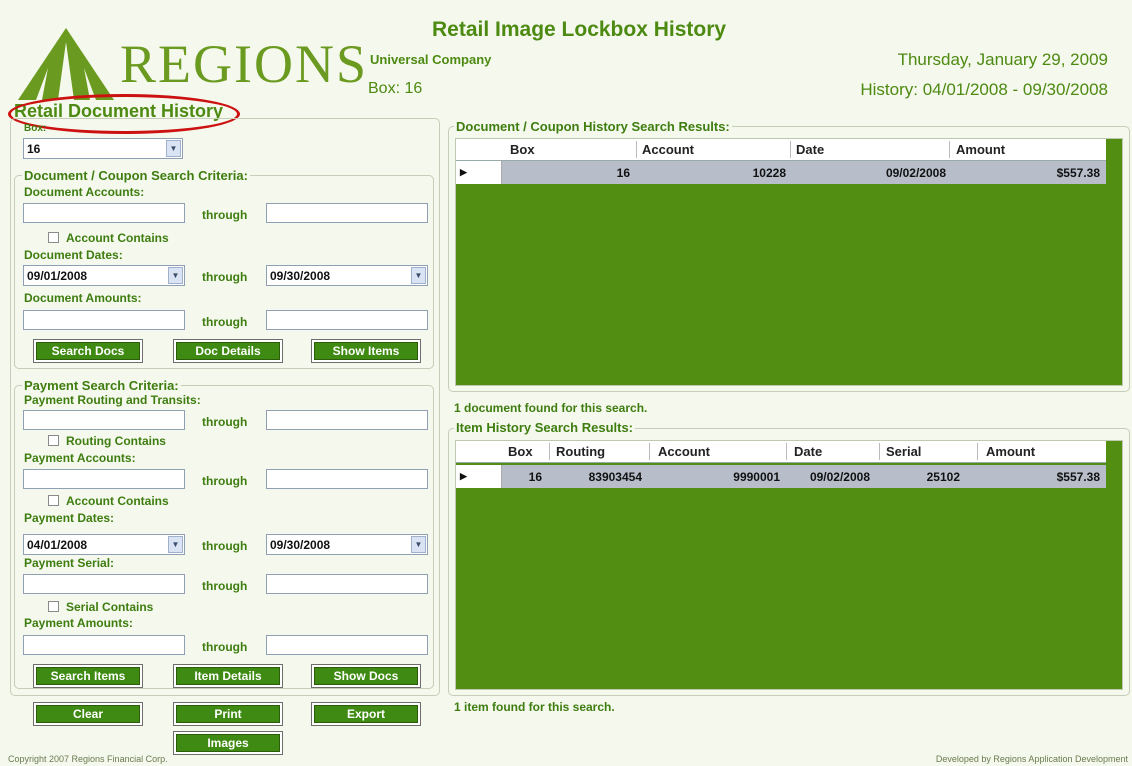 This screenshot has width=1132, height=766. I want to click on cell-account: 10228, so click(769, 173).